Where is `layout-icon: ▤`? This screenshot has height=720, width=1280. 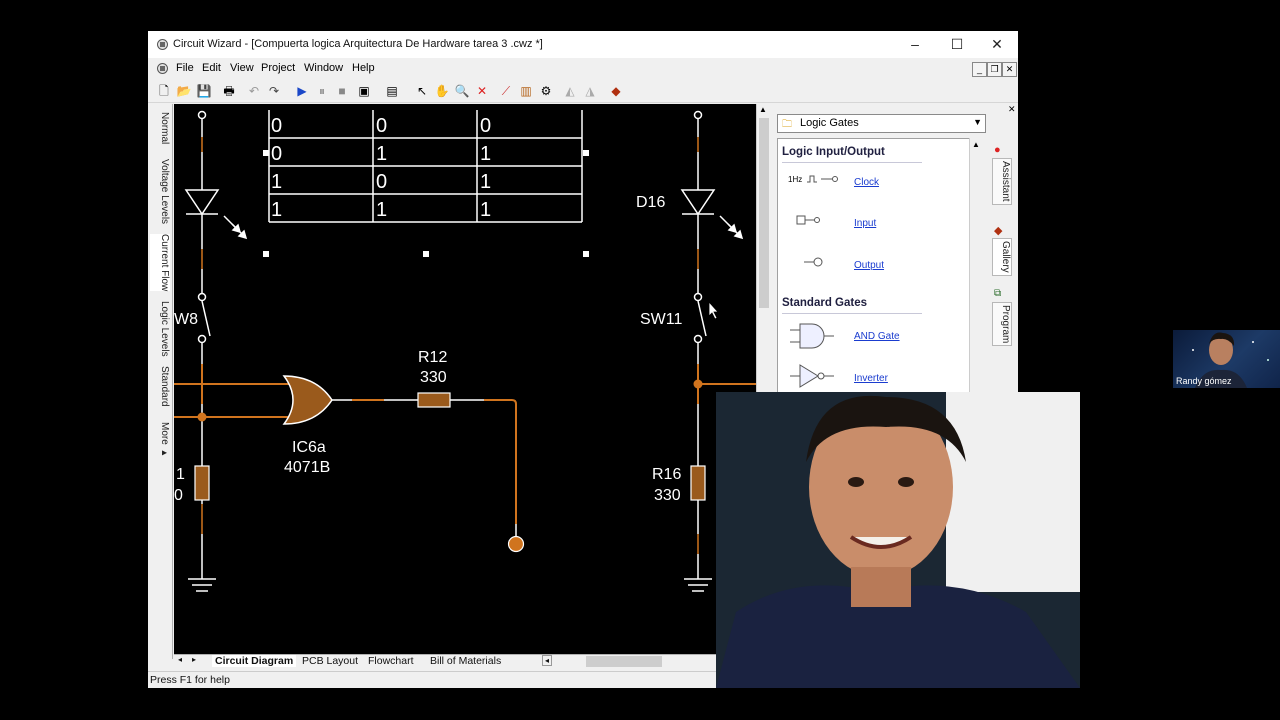
layout-icon: ▤ is located at coordinates (392, 91).